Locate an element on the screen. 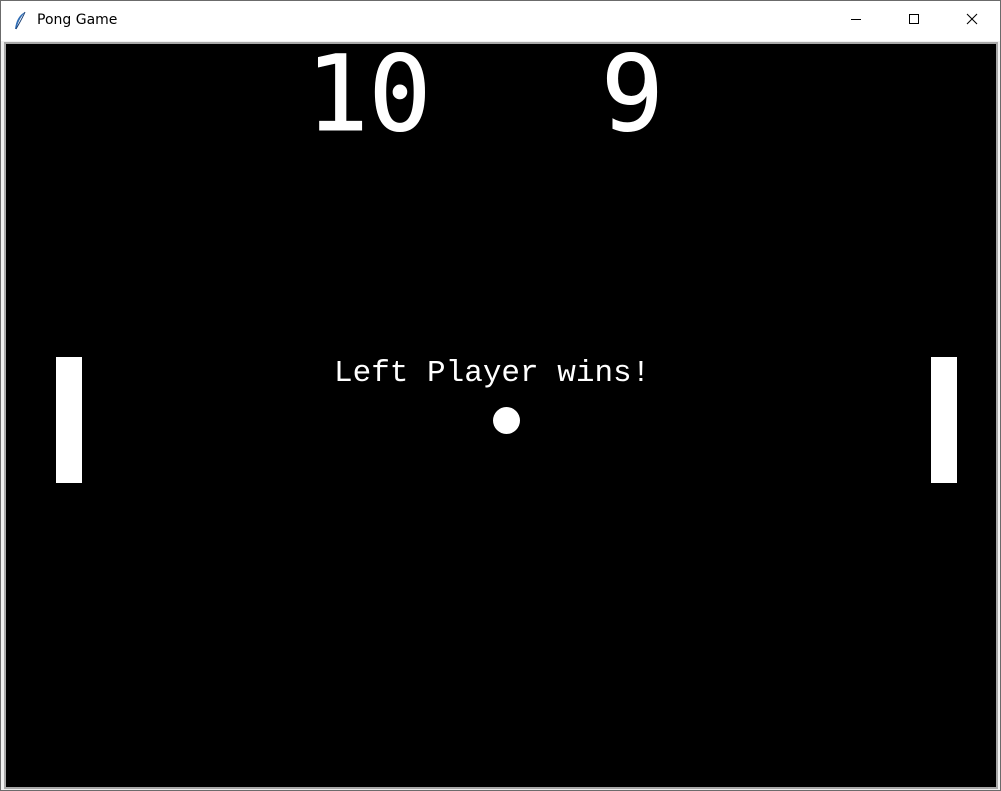  right-paddle is located at coordinates (944, 420).